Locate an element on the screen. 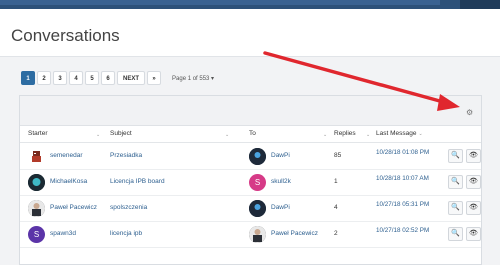 The height and width of the screenshot is (265, 500). pixel-character-icon is located at coordinates (36, 156).